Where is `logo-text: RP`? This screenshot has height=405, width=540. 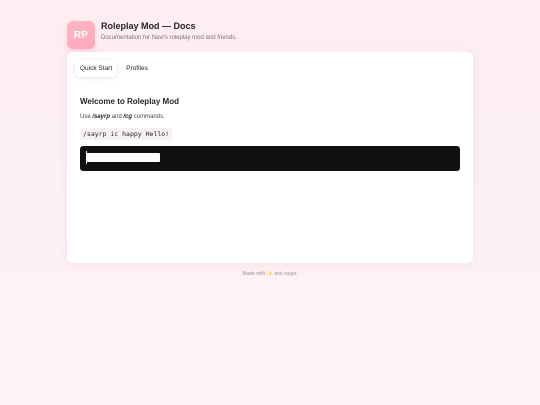
logo-text: RP is located at coordinates (81, 35).